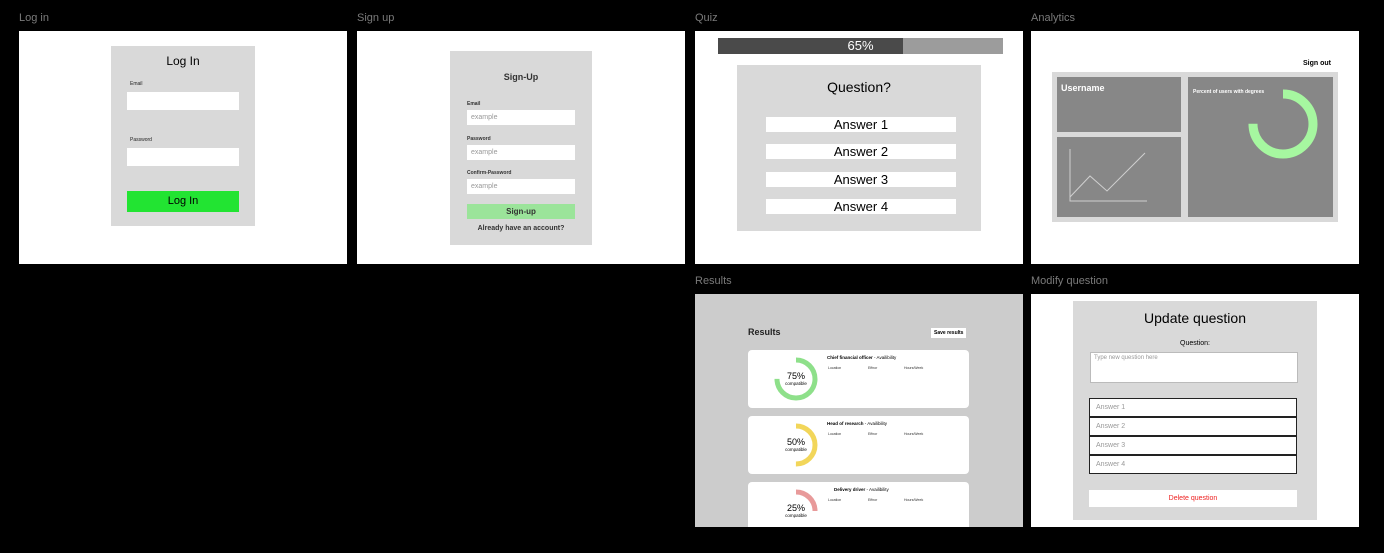 The image size is (1384, 553). I want to click on password-label: Password, so click(141, 140).